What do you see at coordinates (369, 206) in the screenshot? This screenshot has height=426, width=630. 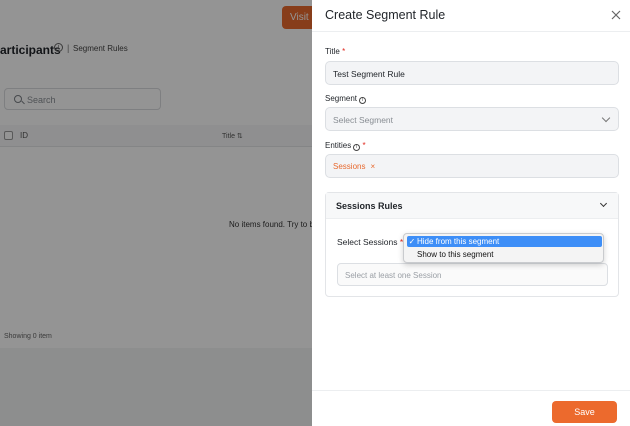 I see `sessions-rules-title: Sessions Rules` at bounding box center [369, 206].